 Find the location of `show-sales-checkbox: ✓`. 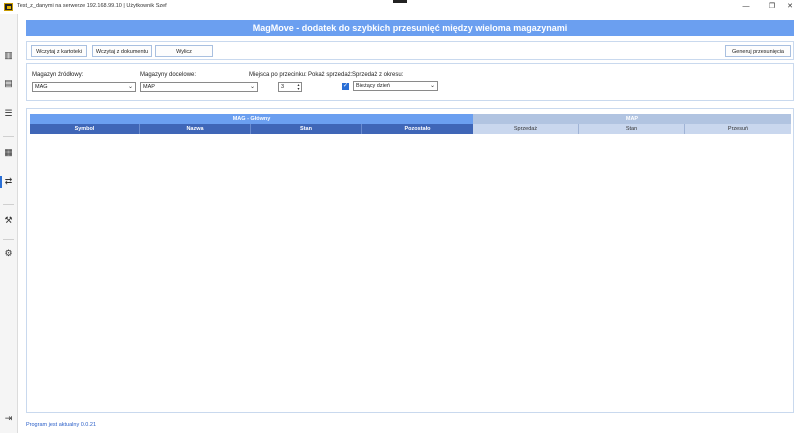

show-sales-checkbox: ✓ is located at coordinates (345, 86).